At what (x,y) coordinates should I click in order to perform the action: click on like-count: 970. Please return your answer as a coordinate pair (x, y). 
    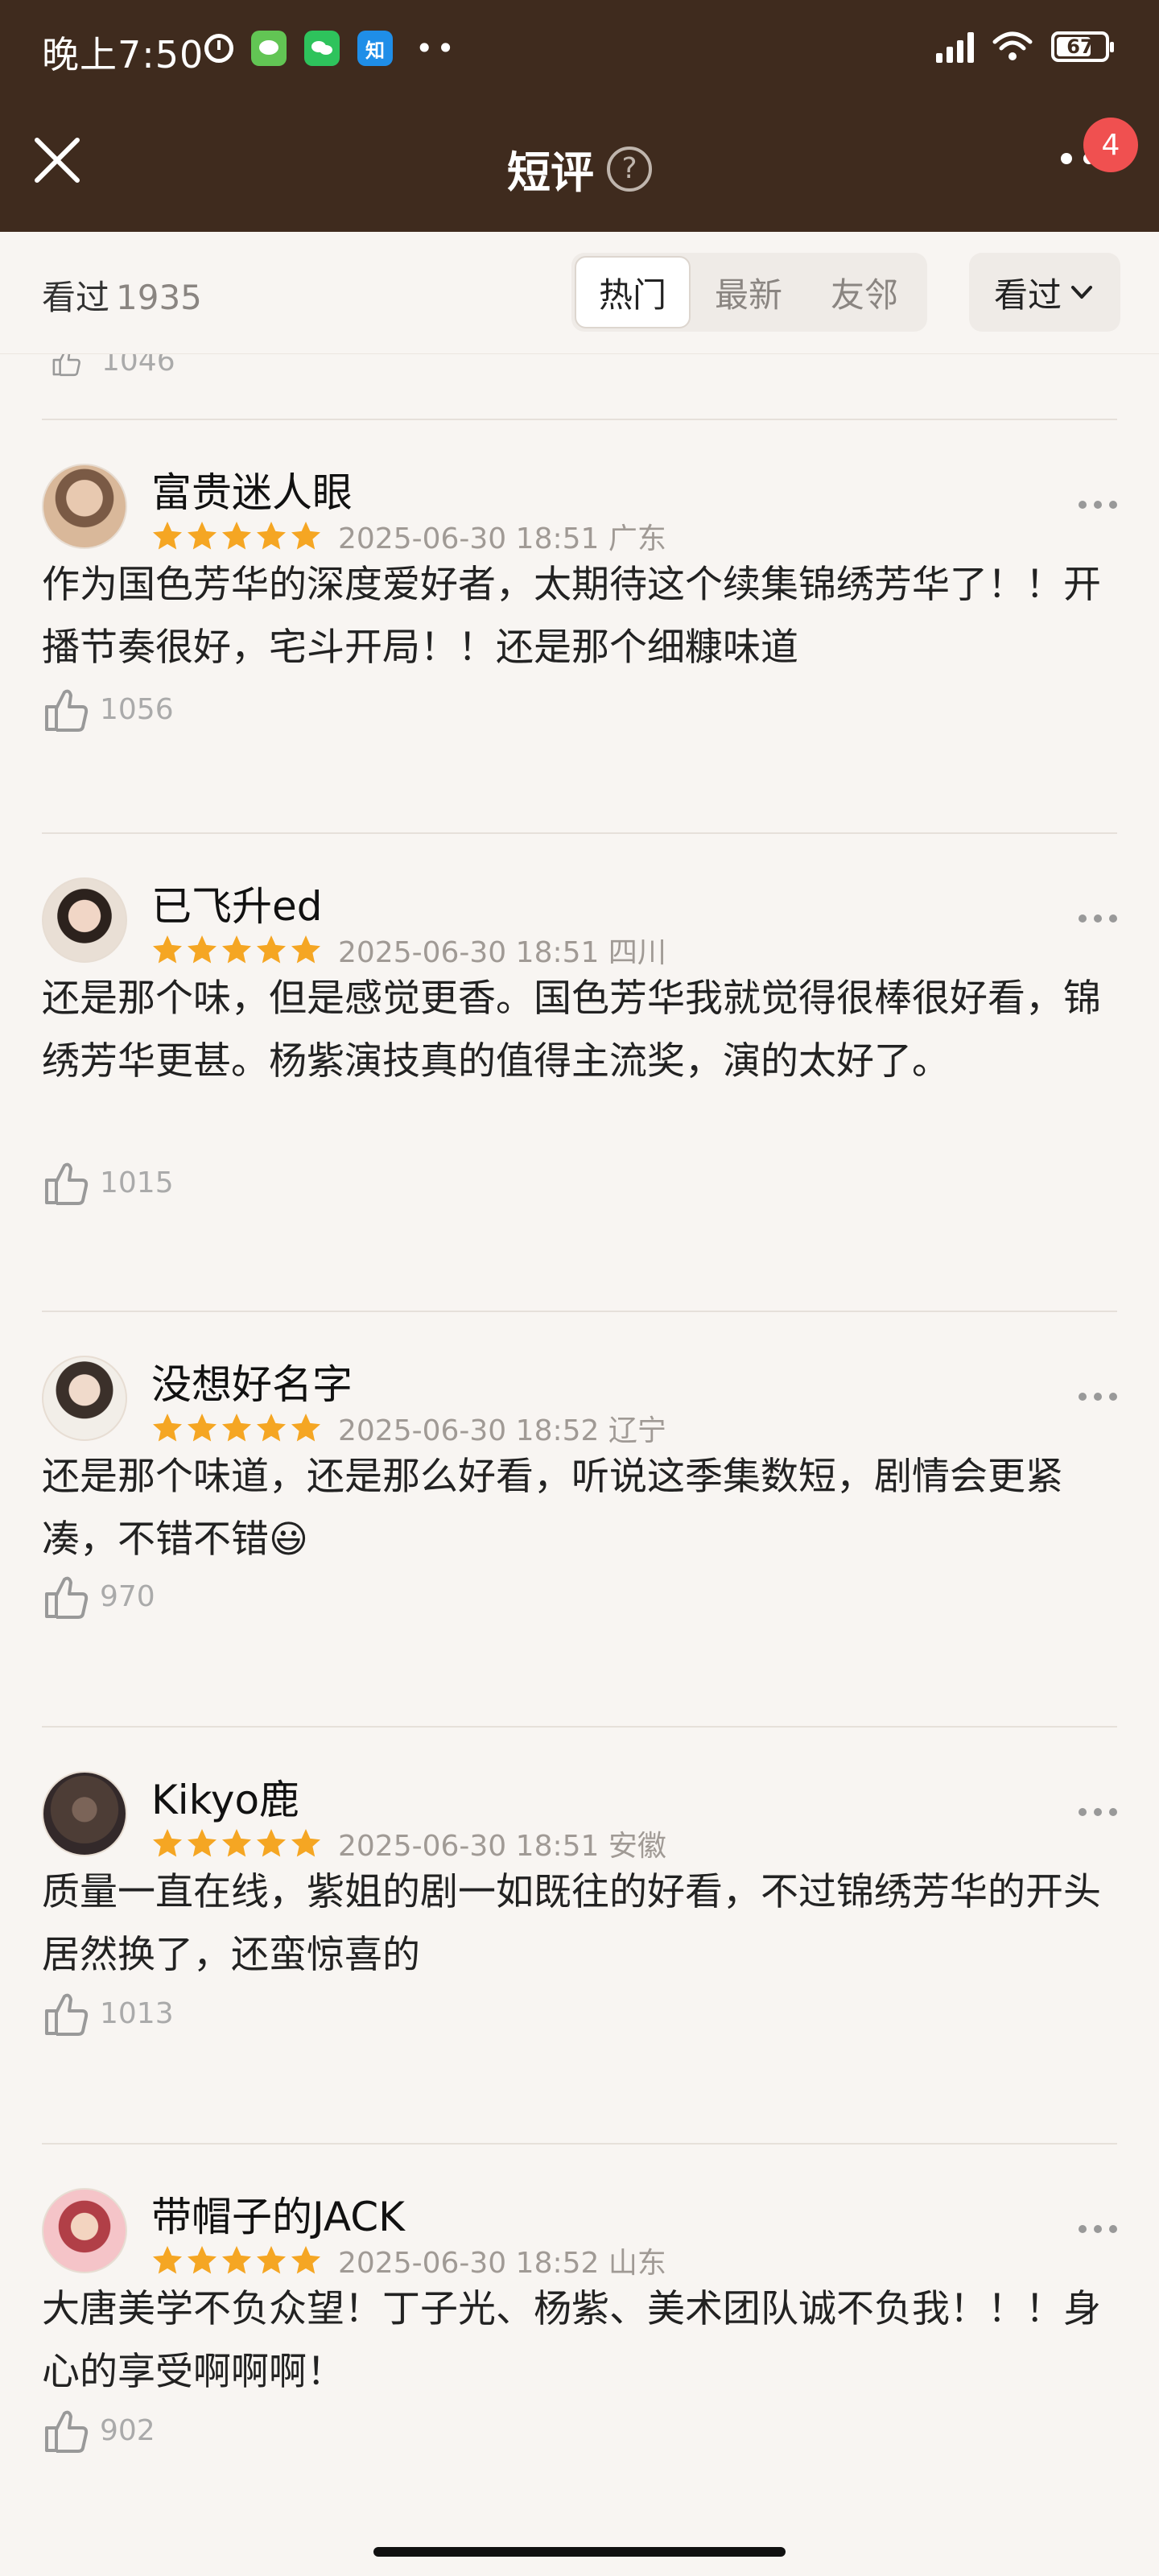
    Looking at the image, I should click on (127, 1596).